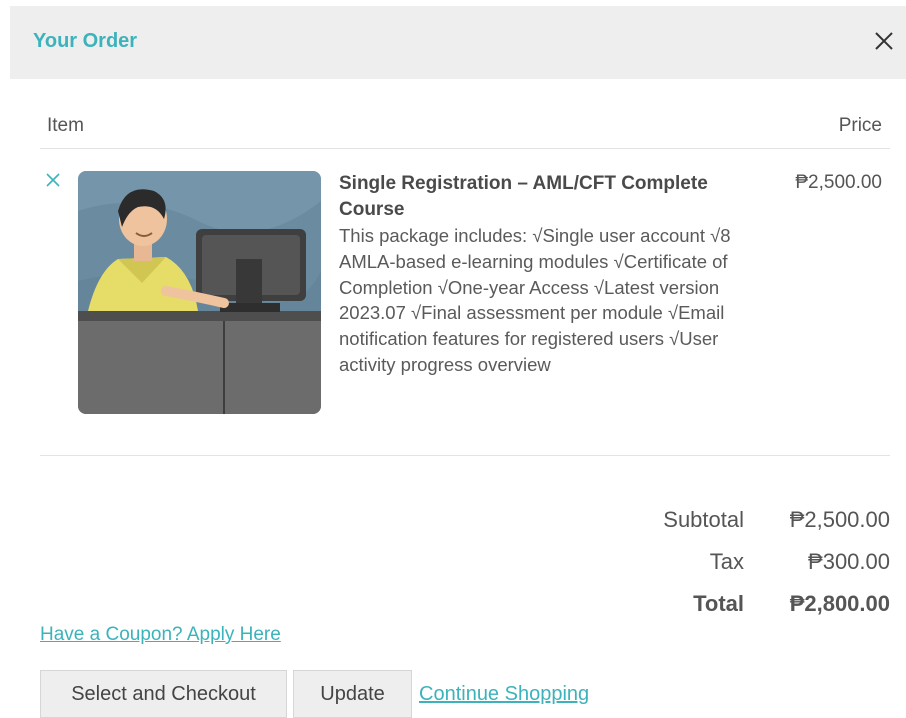  I want to click on remove-item-button, so click(55, 182).